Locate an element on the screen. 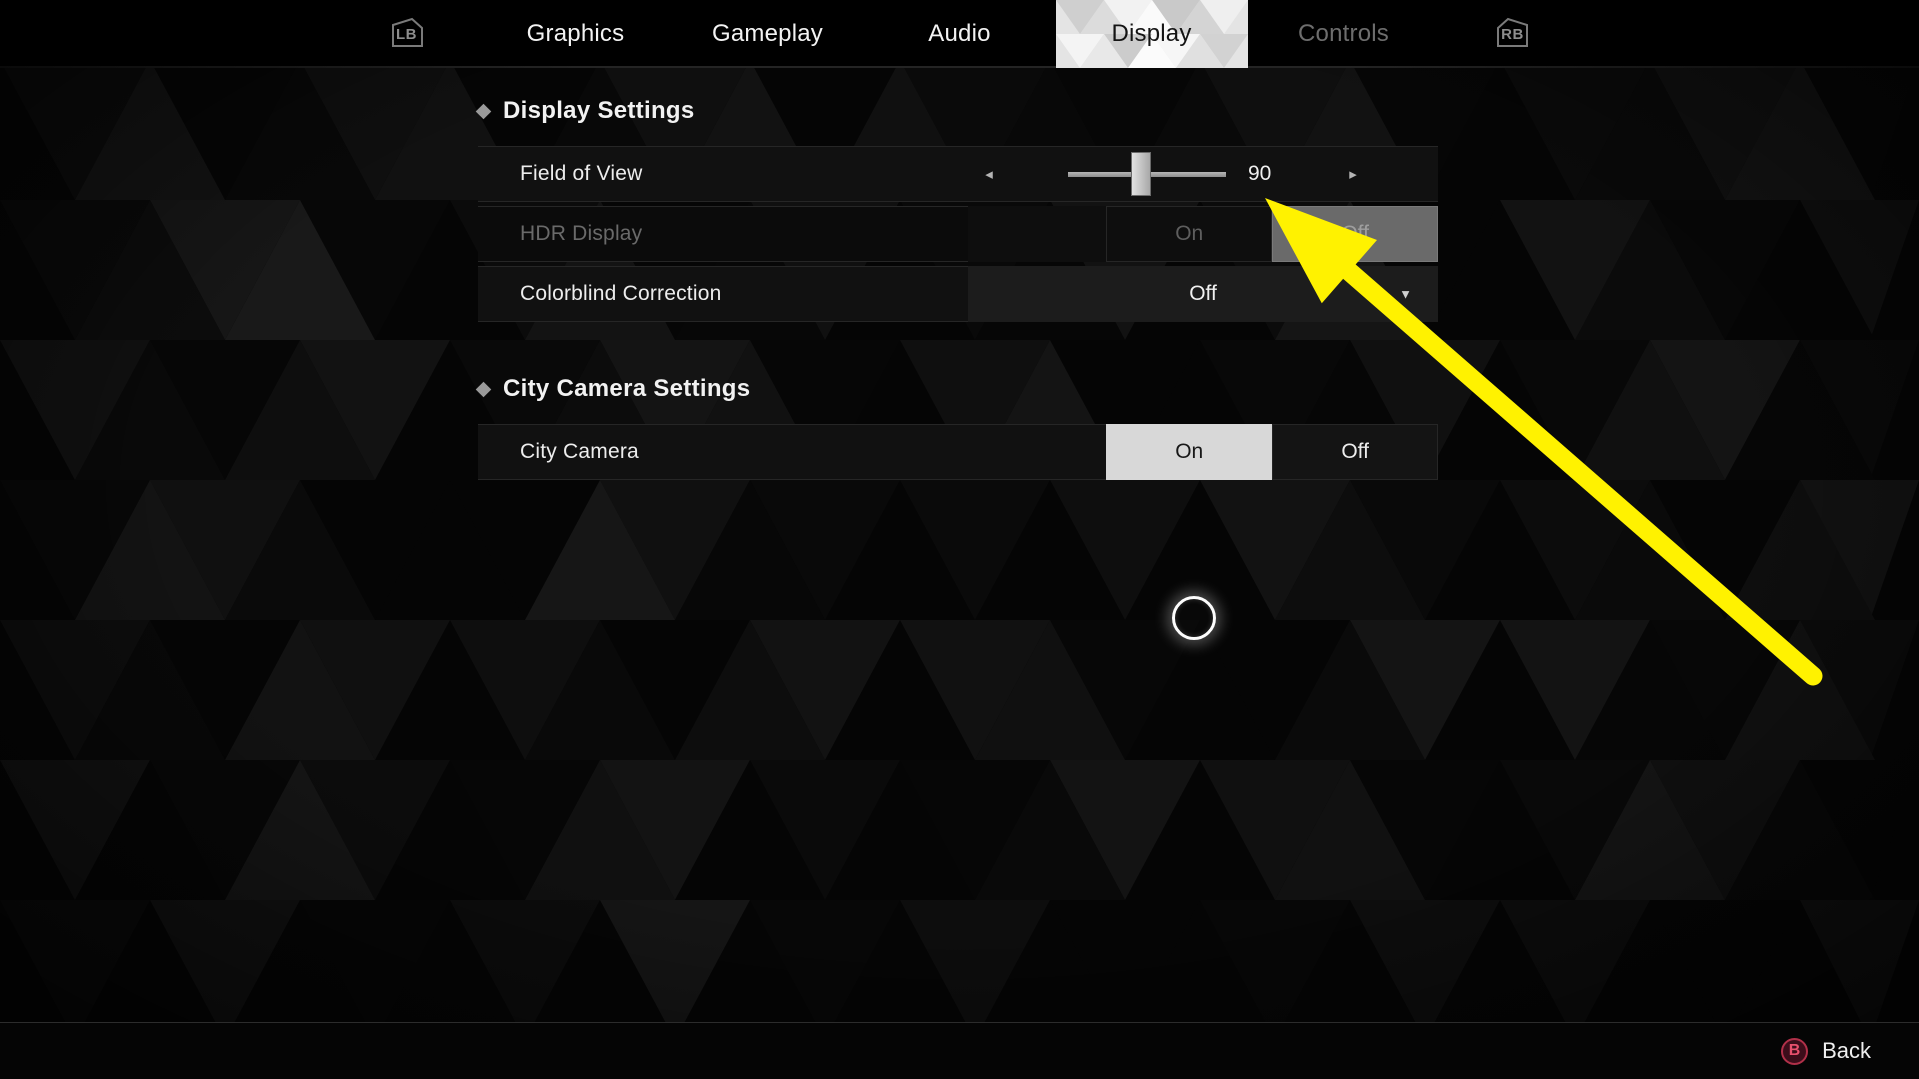 The height and width of the screenshot is (1079, 1919). colorblind-correction-control: Off ▼ is located at coordinates (1203, 294).